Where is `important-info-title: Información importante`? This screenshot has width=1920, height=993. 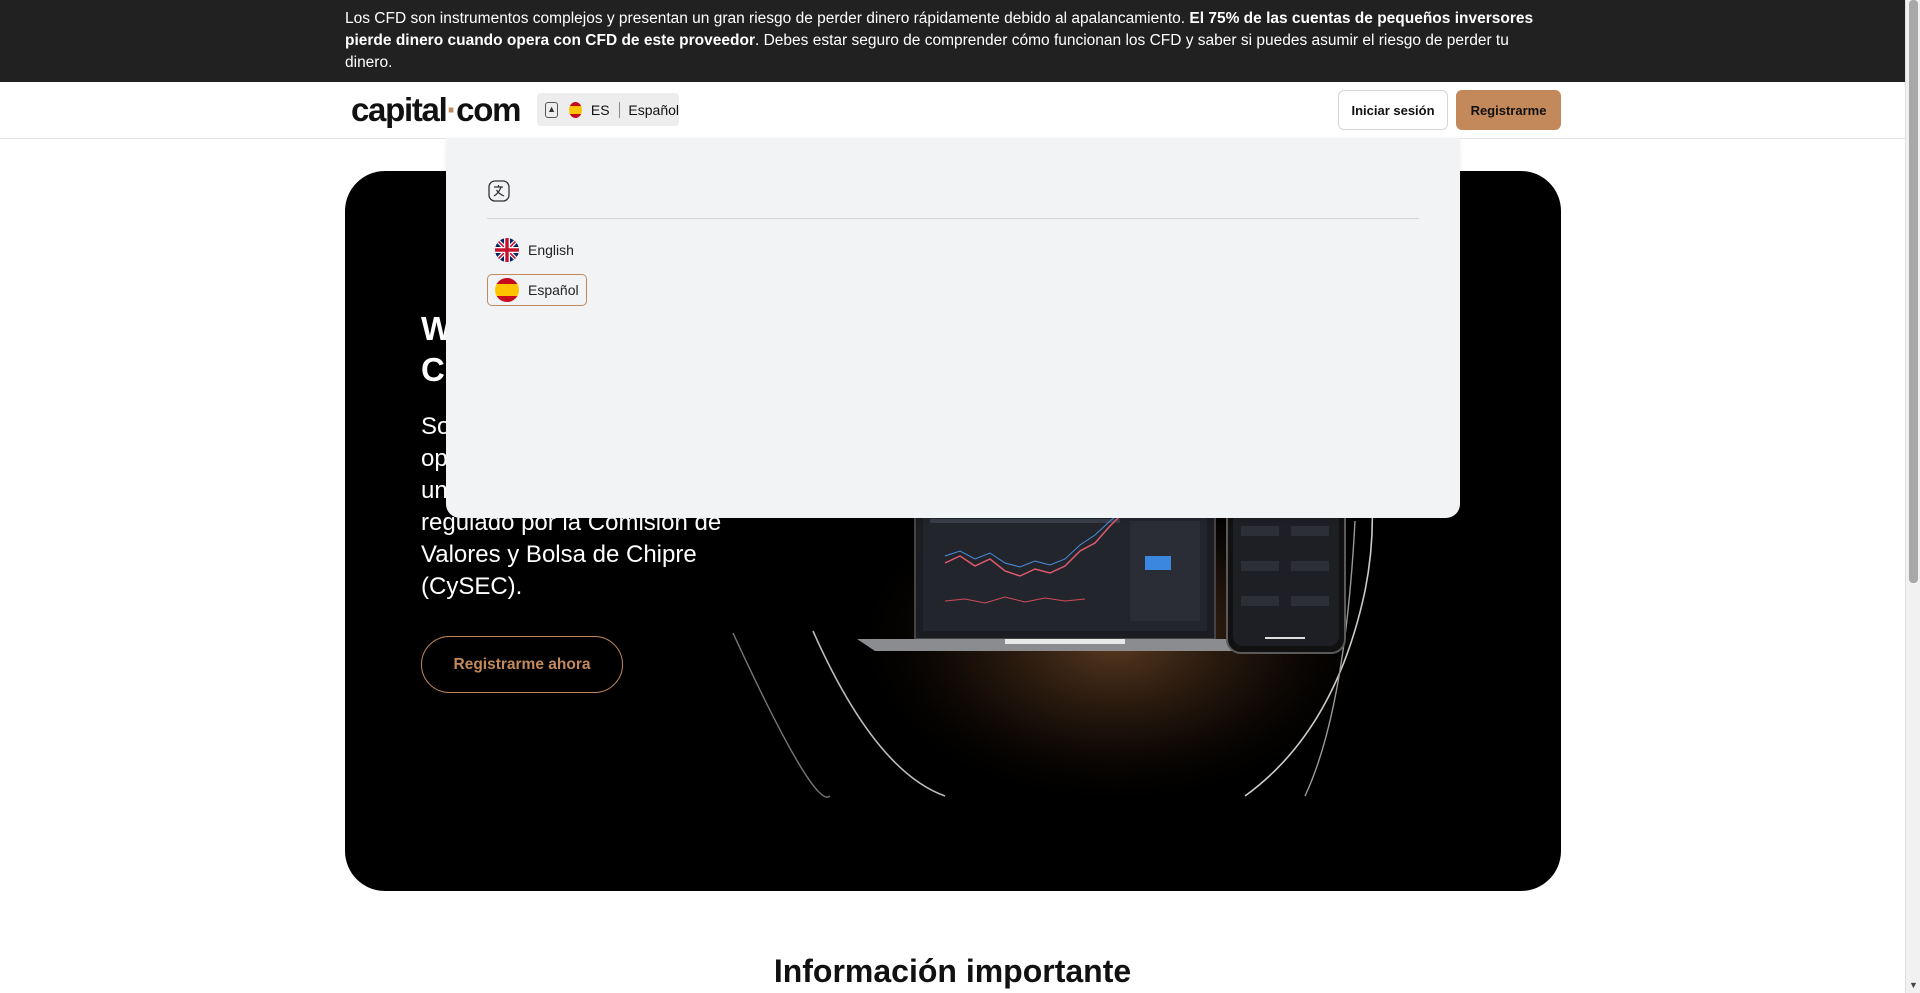 important-info-title: Información importante is located at coordinates (952, 971).